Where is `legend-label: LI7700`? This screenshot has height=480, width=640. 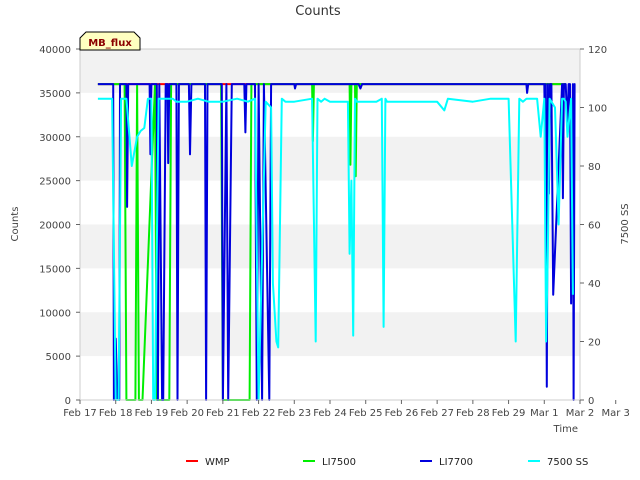 legend-label: LI7700 is located at coordinates (456, 462).